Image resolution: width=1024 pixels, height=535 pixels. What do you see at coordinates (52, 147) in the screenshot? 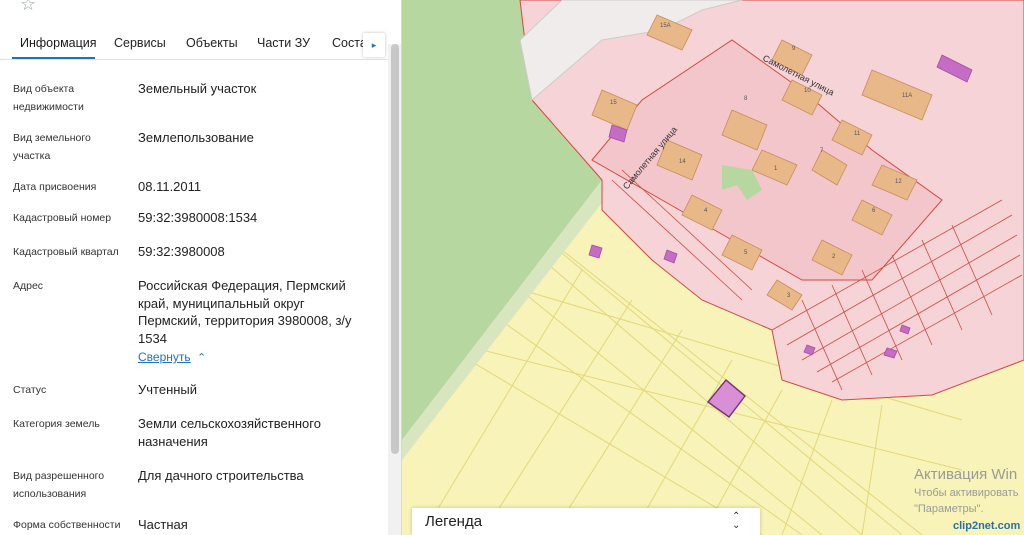
I see `label-parcel-type: Вид земельного участка` at bounding box center [52, 147].